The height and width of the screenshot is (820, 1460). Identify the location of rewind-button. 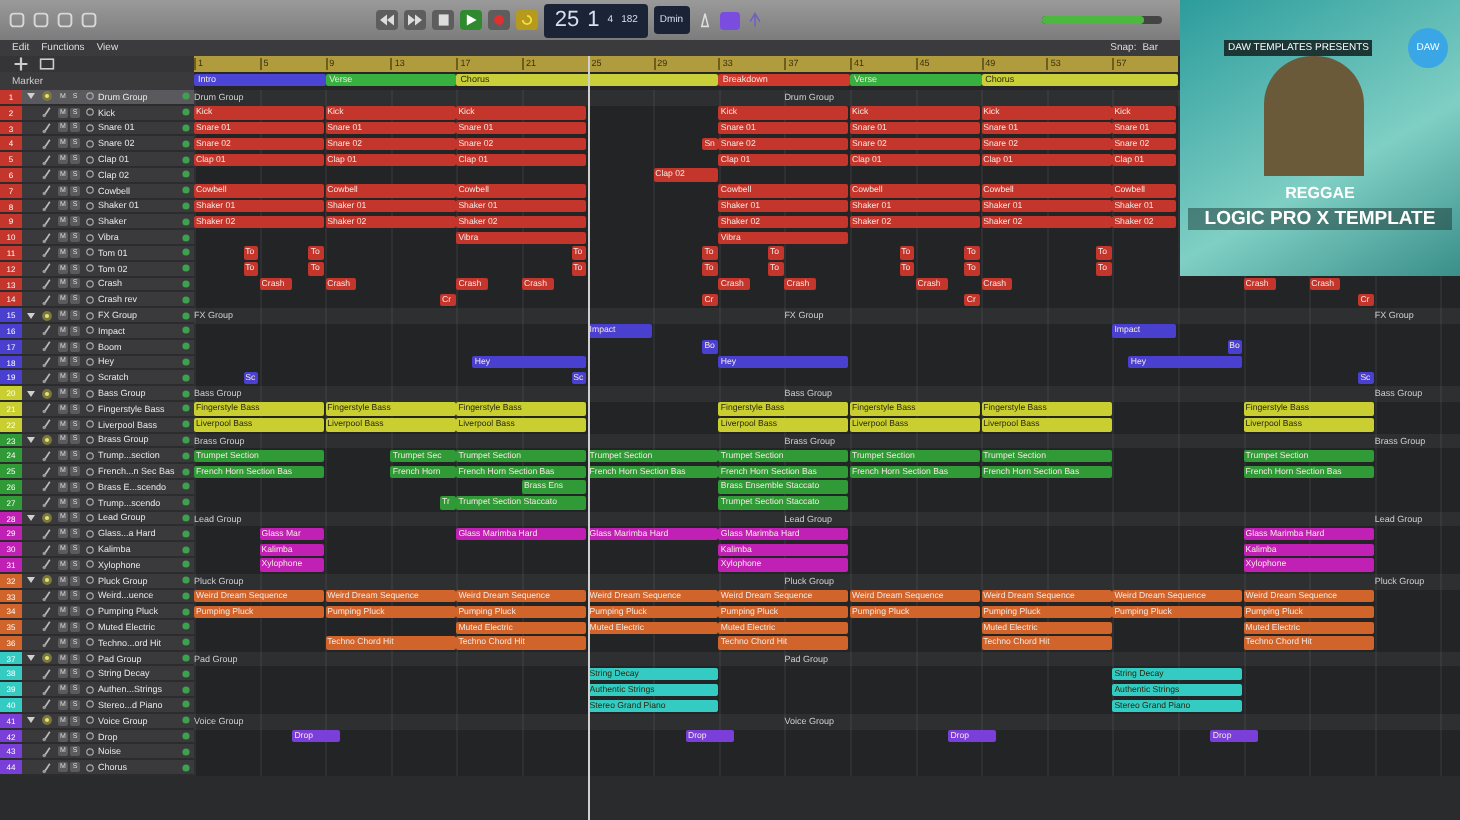
(387, 20).